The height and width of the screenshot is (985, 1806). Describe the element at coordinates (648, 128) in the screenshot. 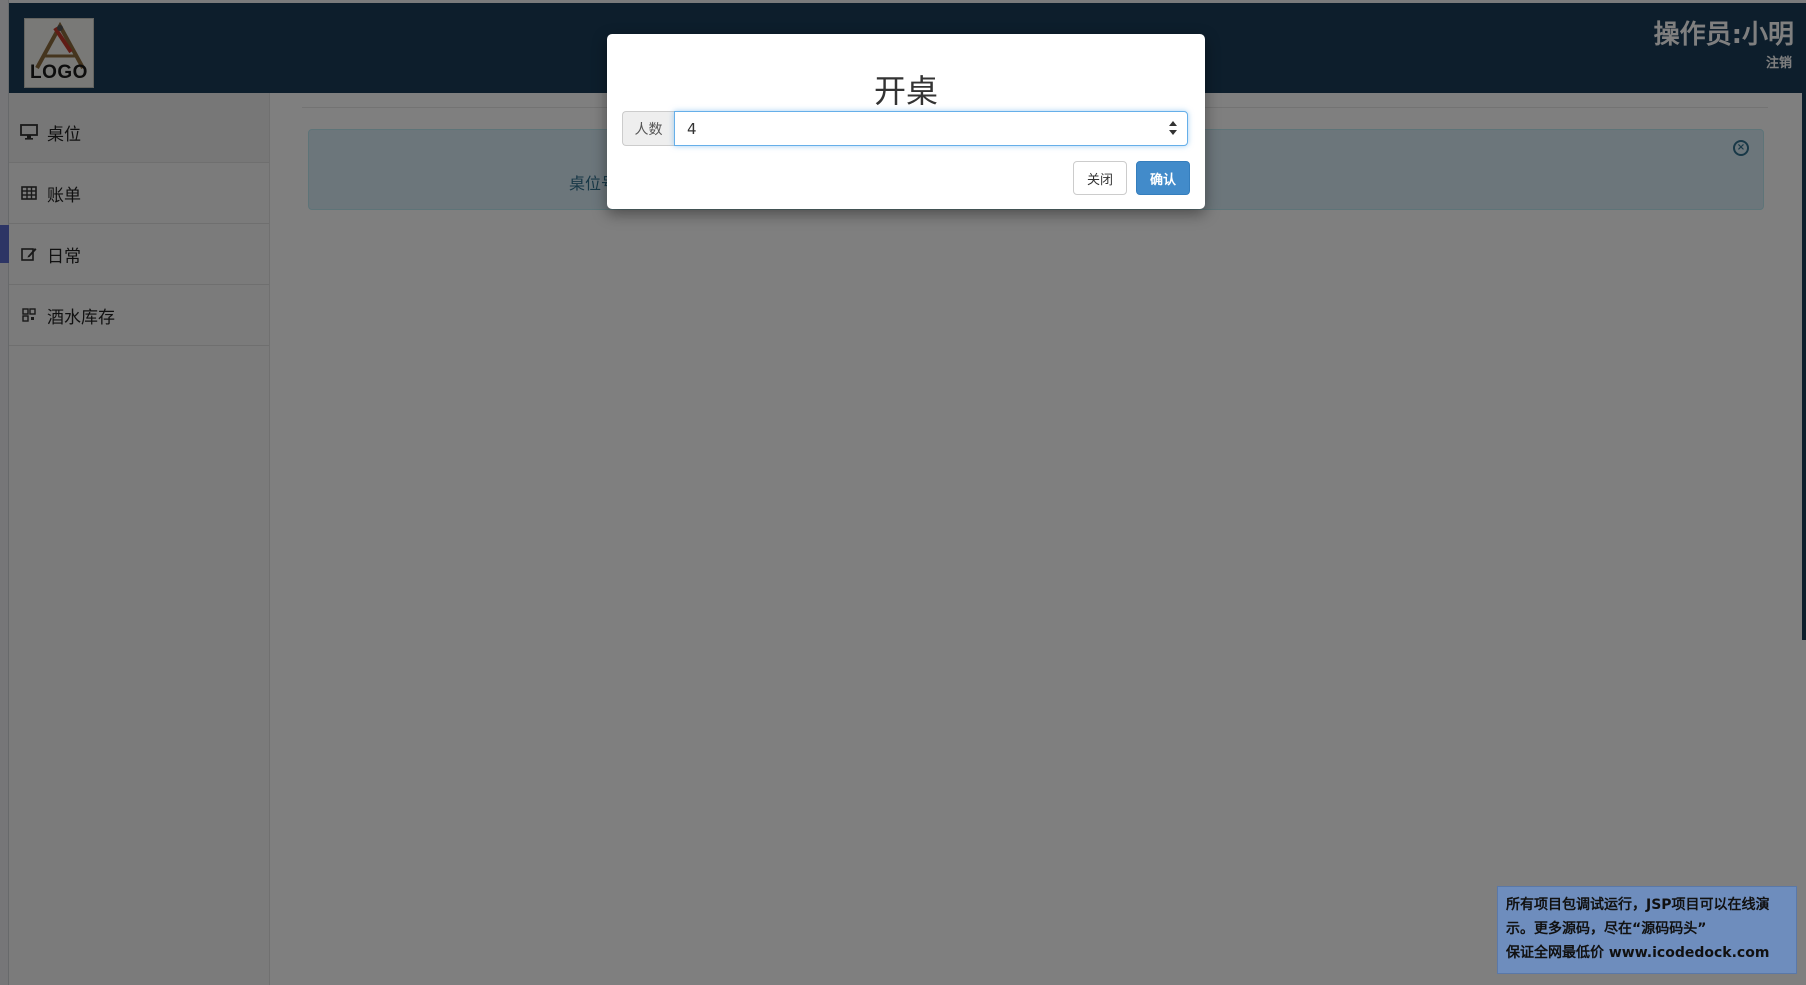

I see `guest-count-label: 人数` at that location.